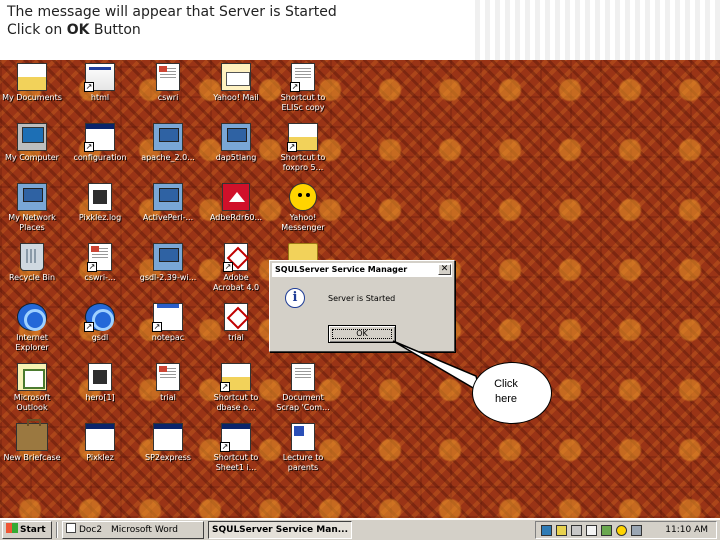  What do you see at coordinates (168, 377) in the screenshot?
I see `document-icon` at bounding box center [168, 377].